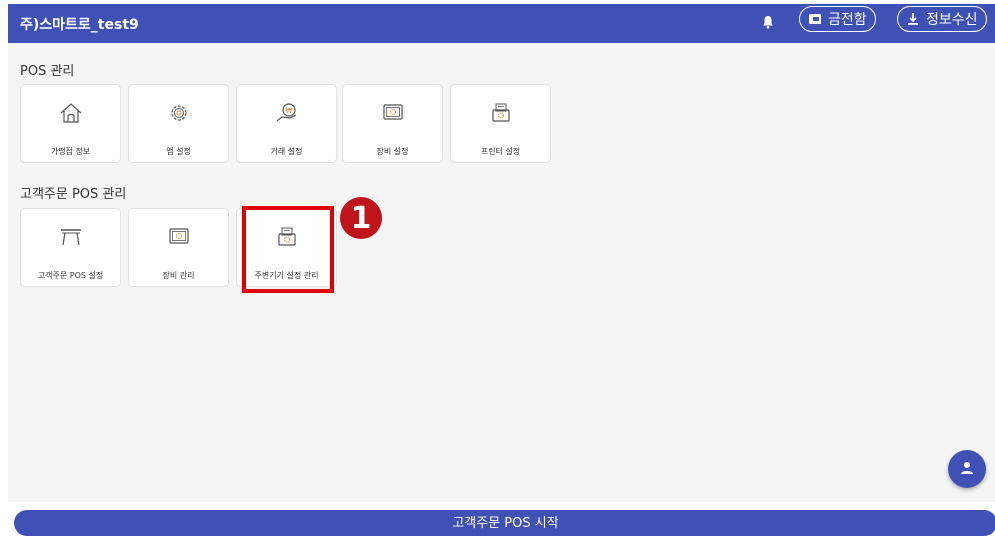 The height and width of the screenshot is (538, 995). I want to click on won-hand-icon: ₩, so click(286, 112).